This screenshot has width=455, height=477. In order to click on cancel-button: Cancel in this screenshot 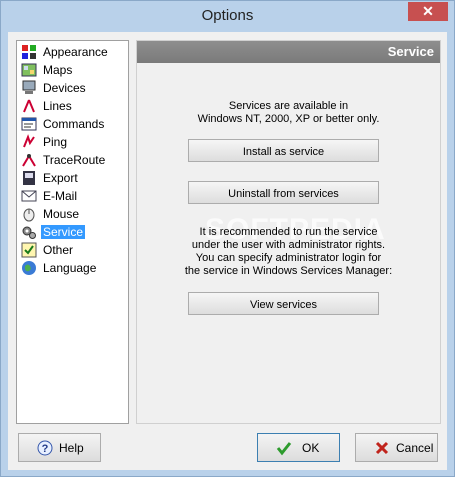, I will do `click(396, 447)`.